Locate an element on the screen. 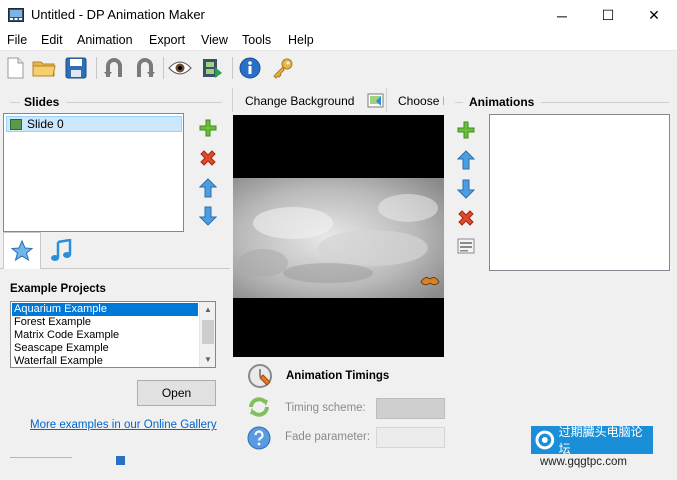 This screenshot has width=677, height=480. scroll-thumb is located at coordinates (208, 332).